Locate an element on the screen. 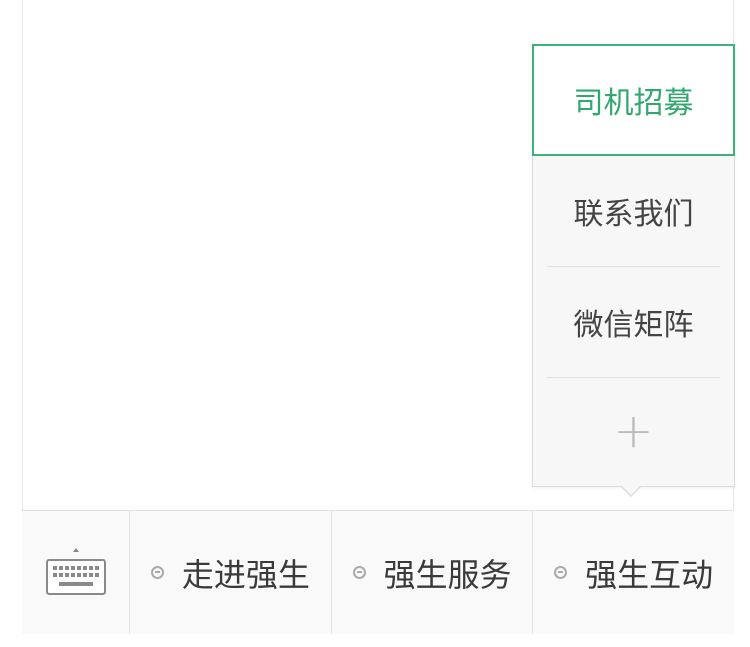 This screenshot has width=750, height=647. submenu-item-driver-recruit: 司机招募 is located at coordinates (633, 100).